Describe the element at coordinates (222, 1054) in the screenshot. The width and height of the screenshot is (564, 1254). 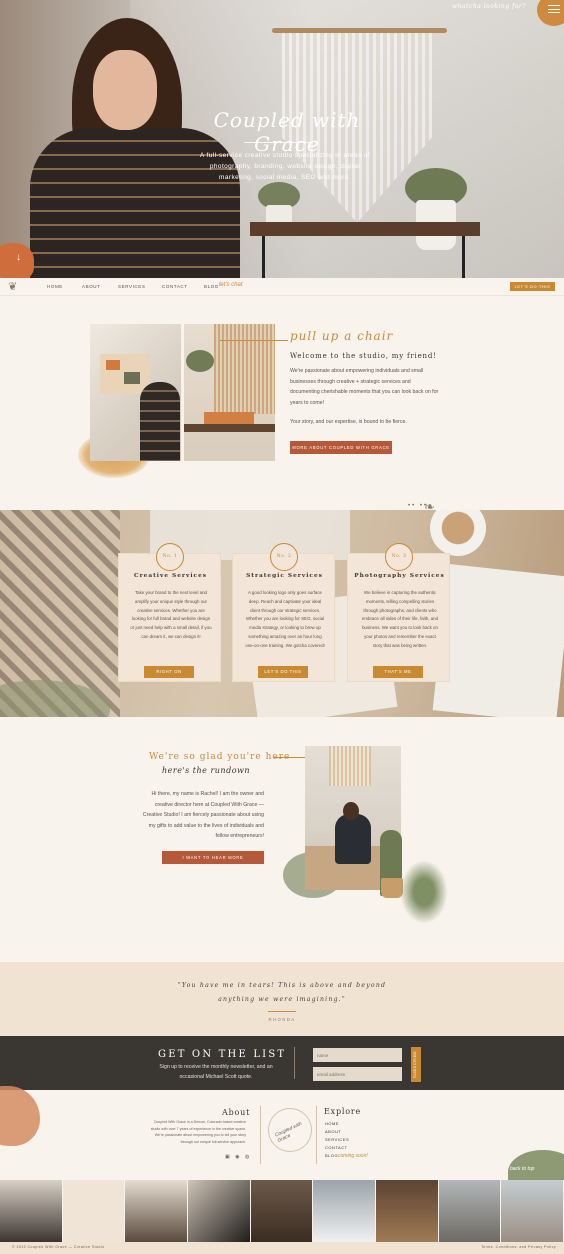
I see `newsletter-title: GET ON THE LIST` at that location.